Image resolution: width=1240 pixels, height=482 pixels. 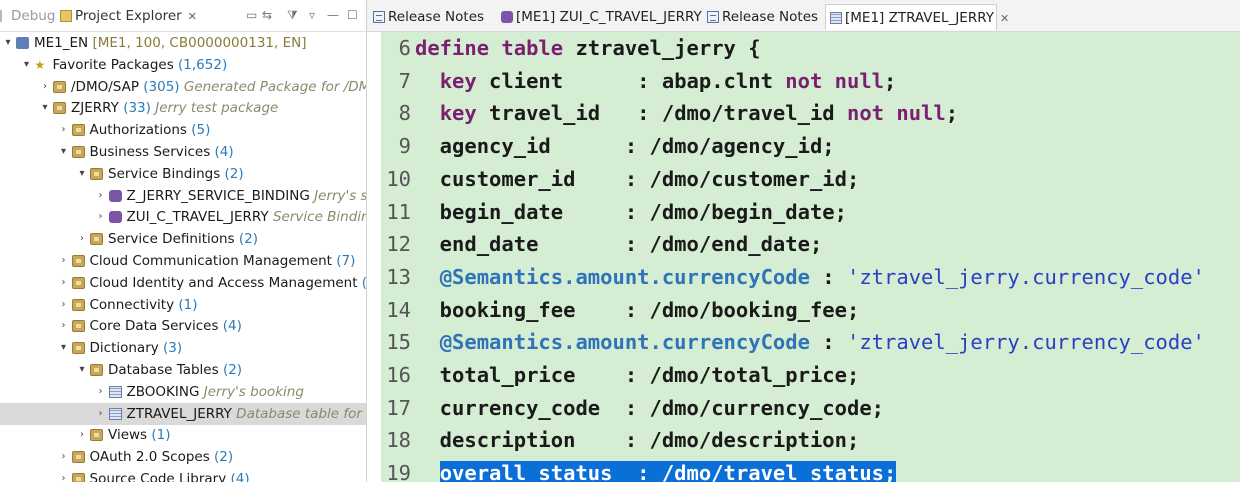 I want to click on view-tab-bar: Debug Project Explorer ✕ ▭ ⇆ ⧩ ▿ — ☐, so click(x=183, y=16).